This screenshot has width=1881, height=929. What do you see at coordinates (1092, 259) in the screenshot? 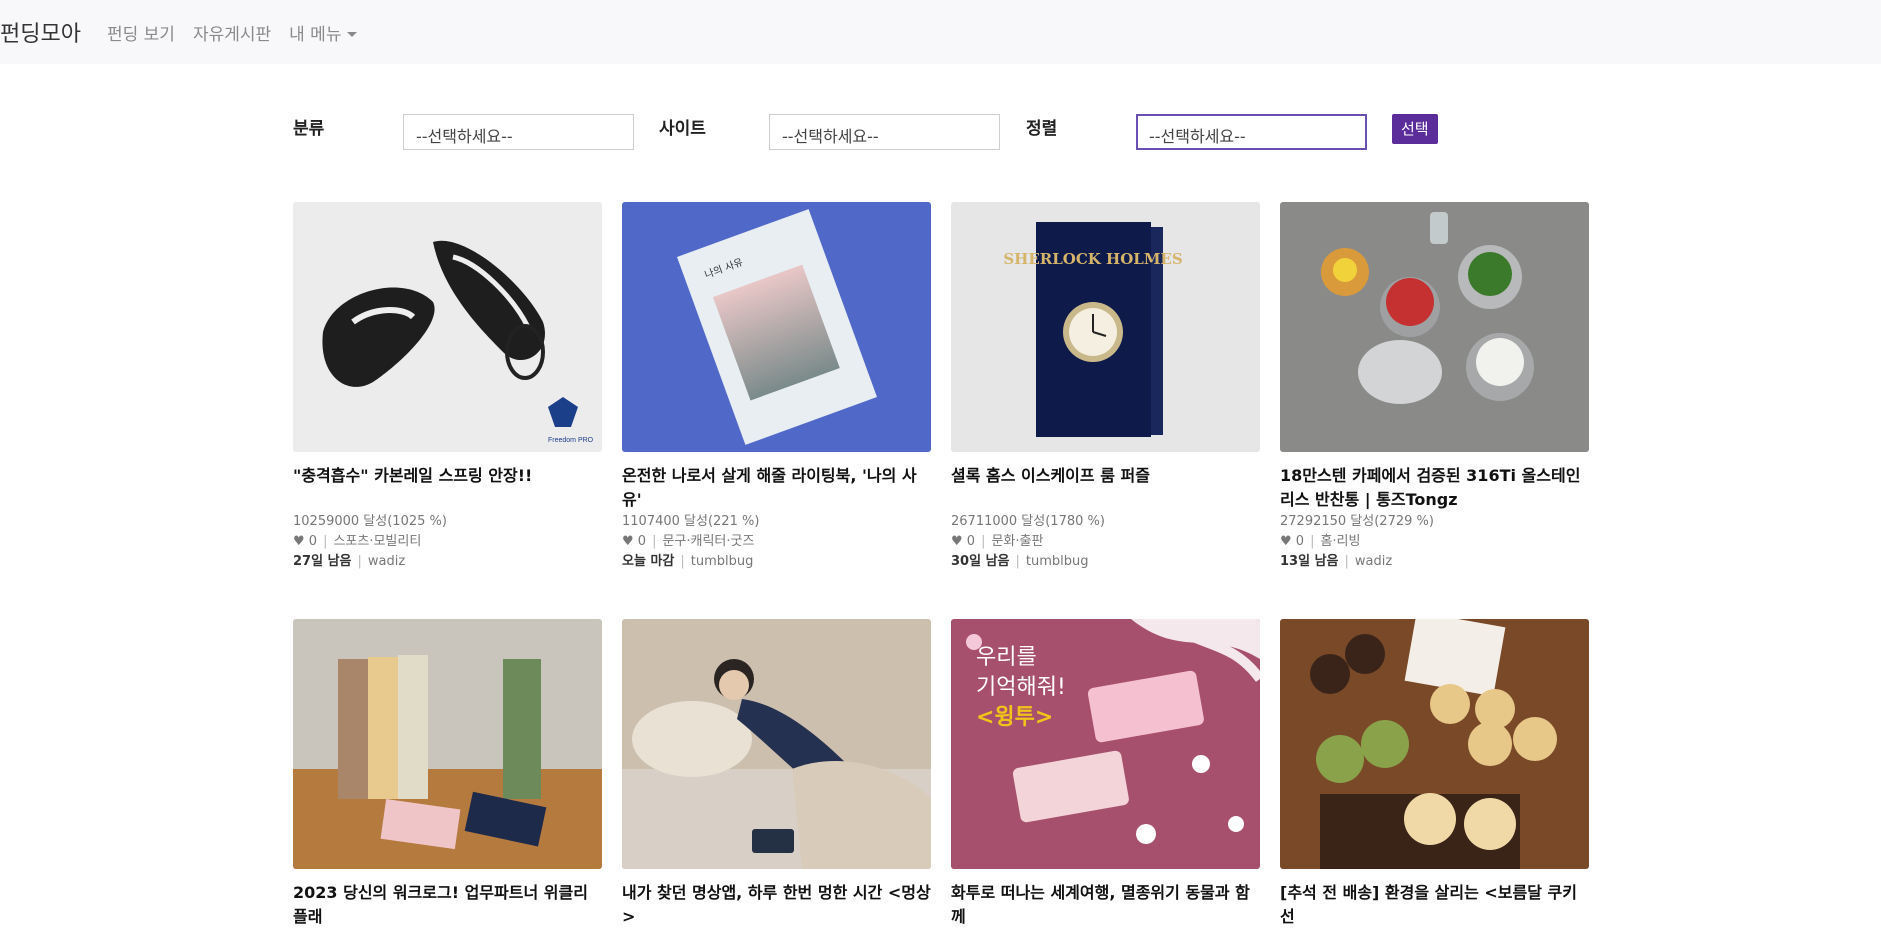
I see `sherlock-cover-text: SHERLOCK HOLMES` at bounding box center [1092, 259].